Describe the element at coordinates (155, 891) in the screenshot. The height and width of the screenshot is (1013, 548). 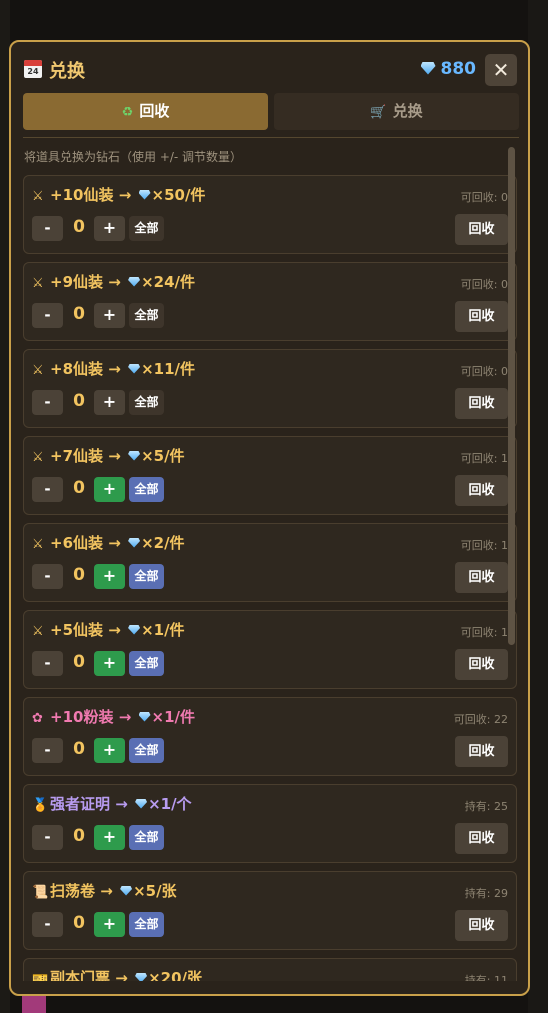
I see `item-rate: ×5/张` at that location.